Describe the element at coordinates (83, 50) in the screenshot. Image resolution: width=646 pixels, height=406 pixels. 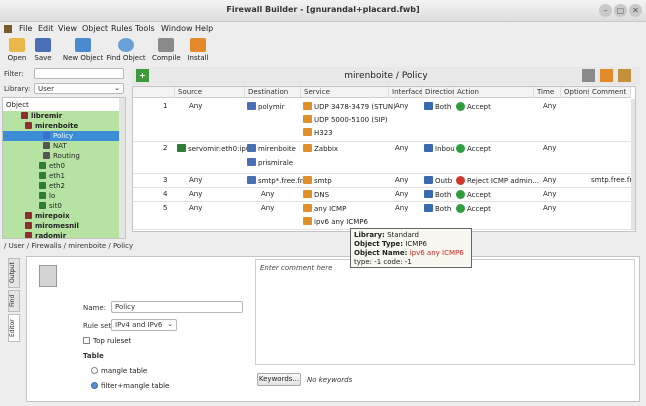
I see `new-object-button: New Object` at that location.